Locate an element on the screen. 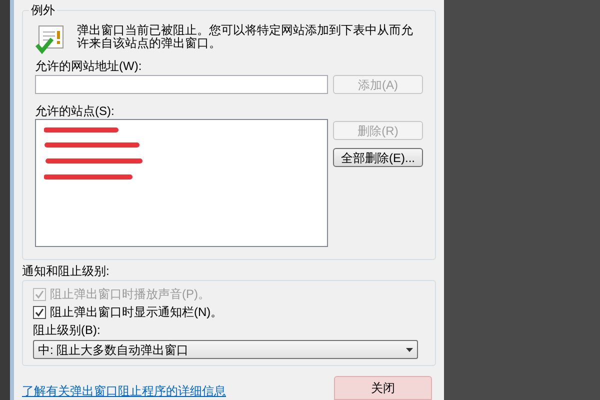 This screenshot has width=600, height=400. details-link: 了解有关弹出窗口阻止程序的详细信息 is located at coordinates (124, 391).